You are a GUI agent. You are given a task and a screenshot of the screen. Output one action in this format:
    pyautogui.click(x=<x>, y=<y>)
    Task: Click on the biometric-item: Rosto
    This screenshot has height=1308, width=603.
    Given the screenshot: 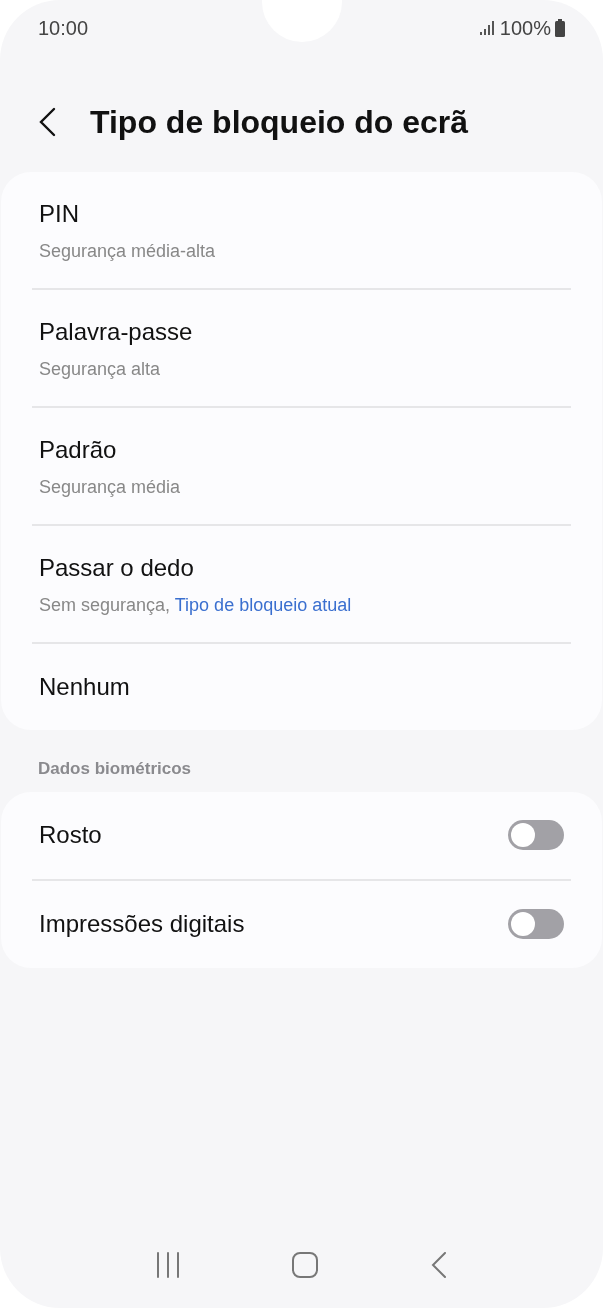 What is the action you would take?
    pyautogui.click(x=301, y=835)
    